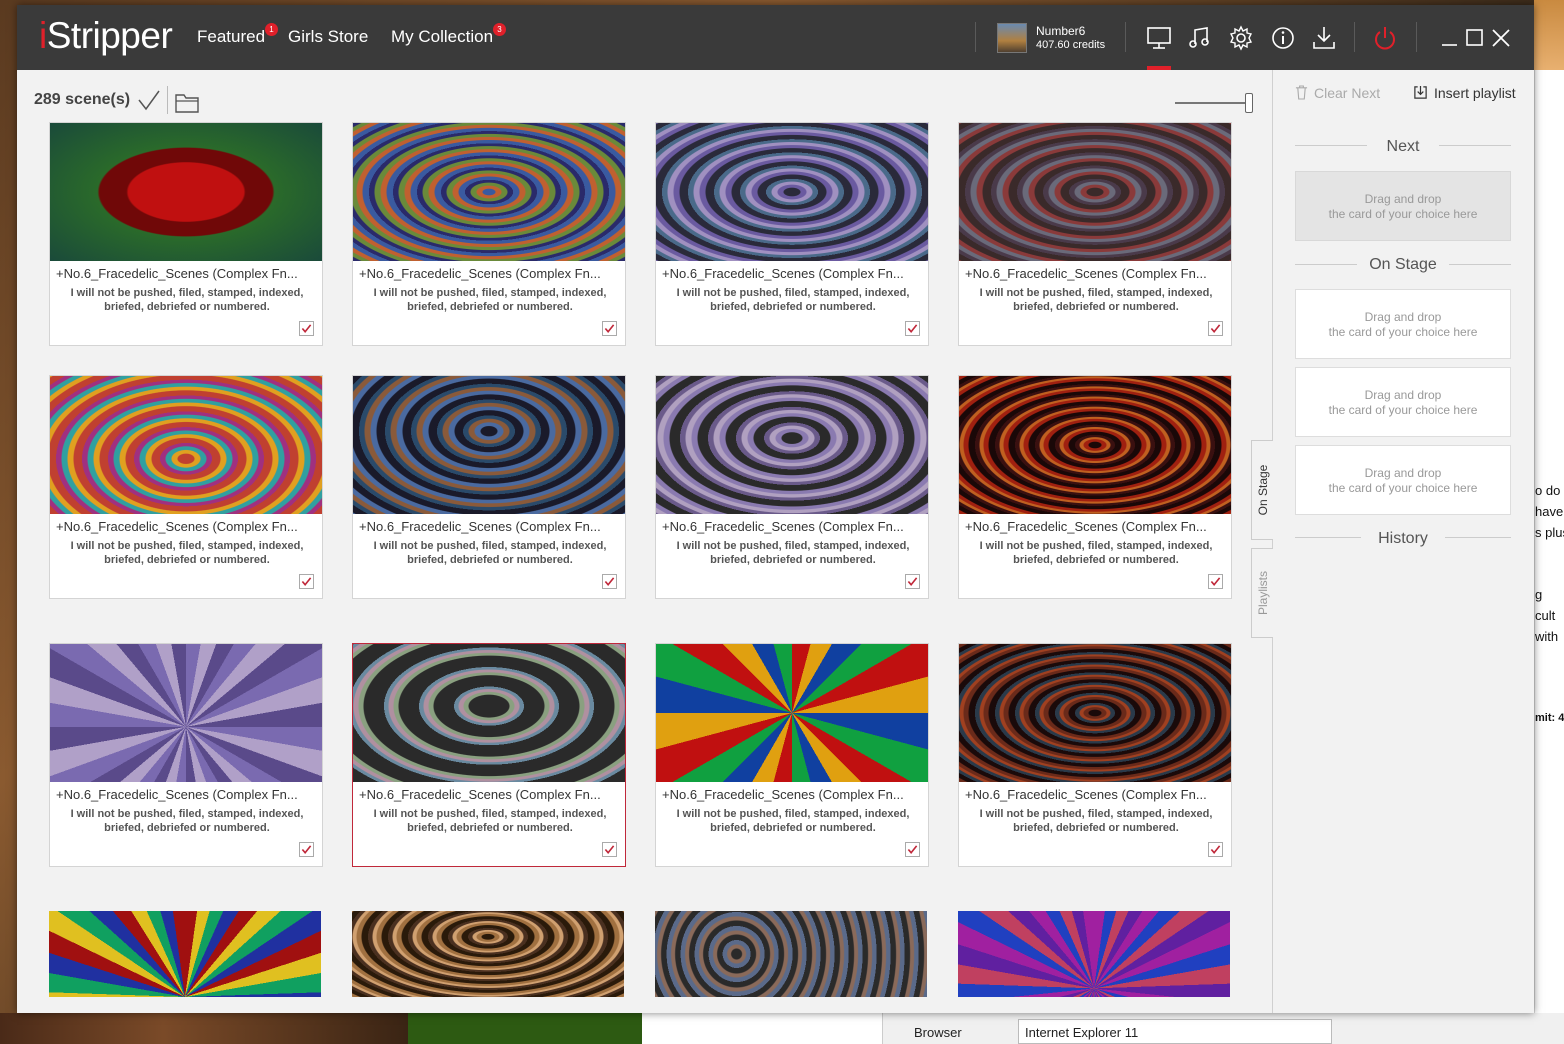  I want to click on card-size-slider-track, so click(1212, 103).